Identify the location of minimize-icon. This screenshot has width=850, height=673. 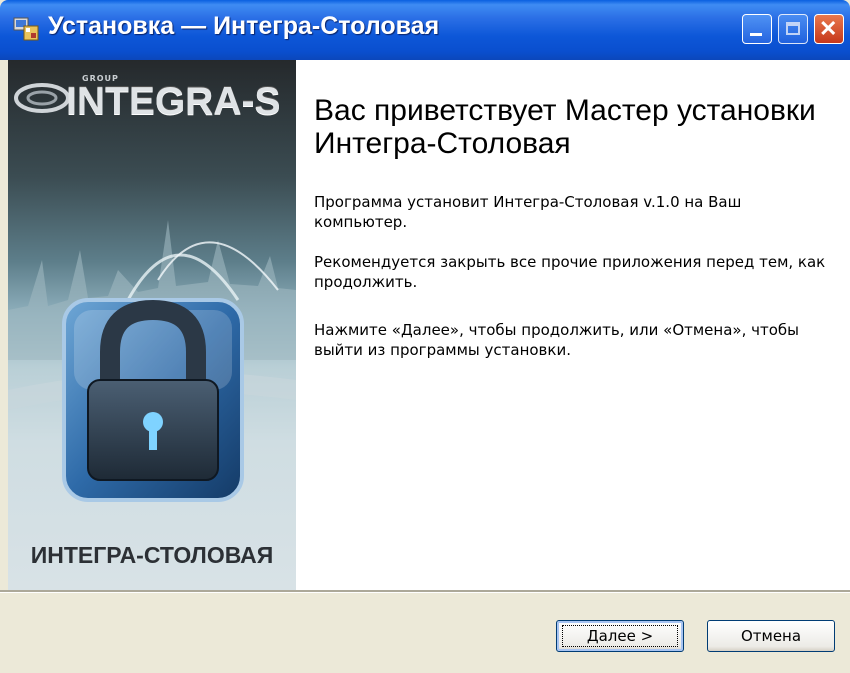
(756, 34).